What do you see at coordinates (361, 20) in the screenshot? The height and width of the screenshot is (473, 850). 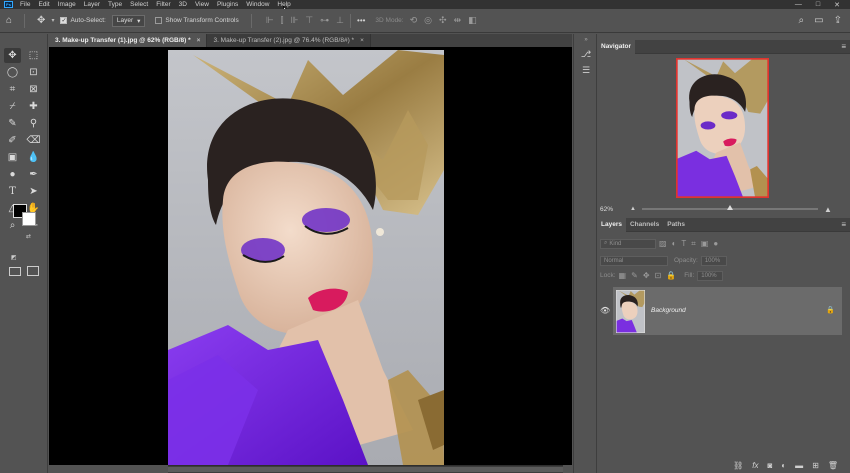 I see `more-options-button: •••` at bounding box center [361, 20].